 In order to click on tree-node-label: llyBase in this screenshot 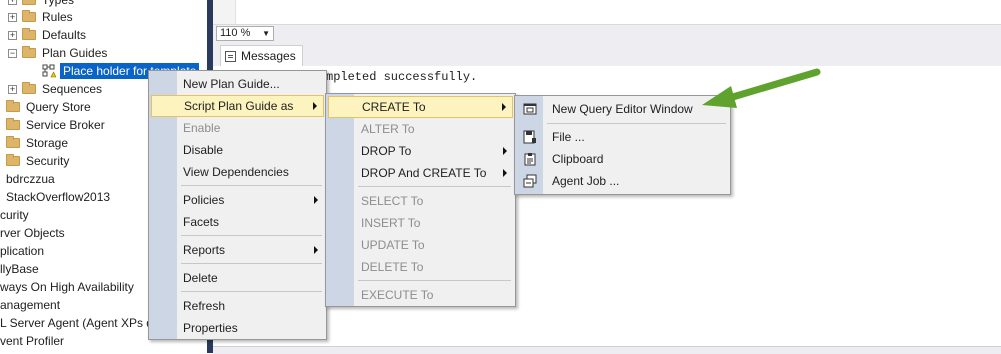, I will do `click(19, 269)`.